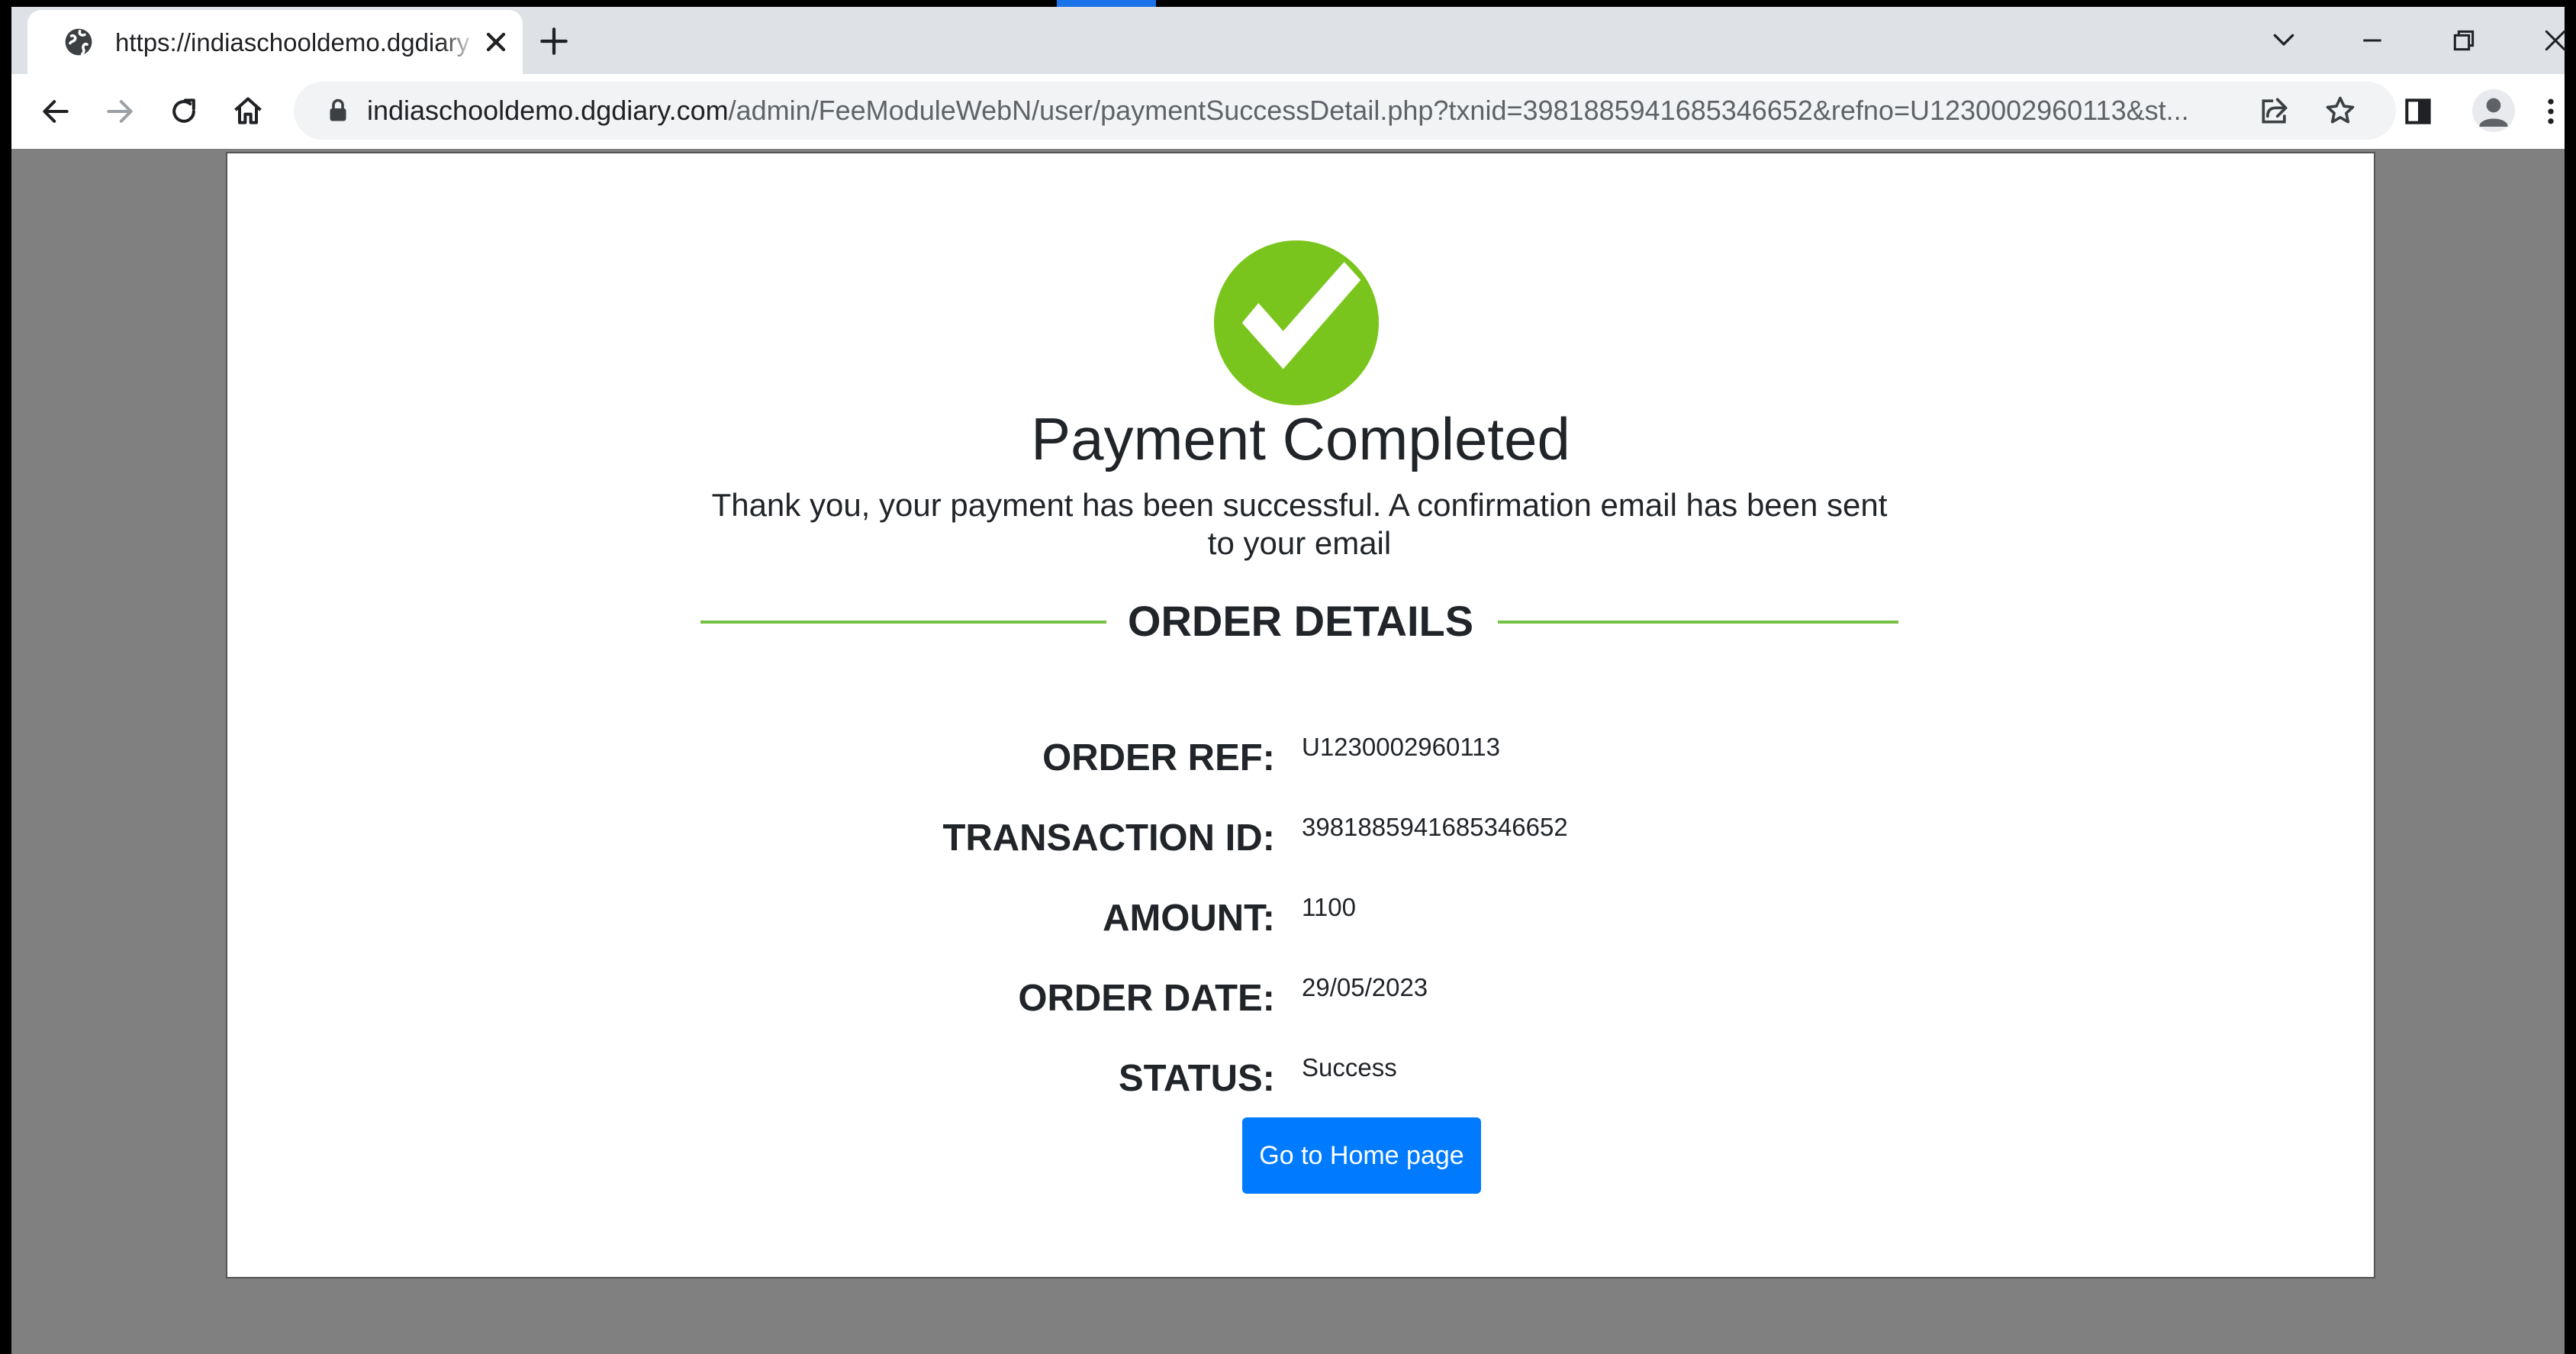 The image size is (2576, 1354). Describe the element at coordinates (548, 110) in the screenshot. I see `url-host: indiaschooldemo.dgdiary.com` at that location.